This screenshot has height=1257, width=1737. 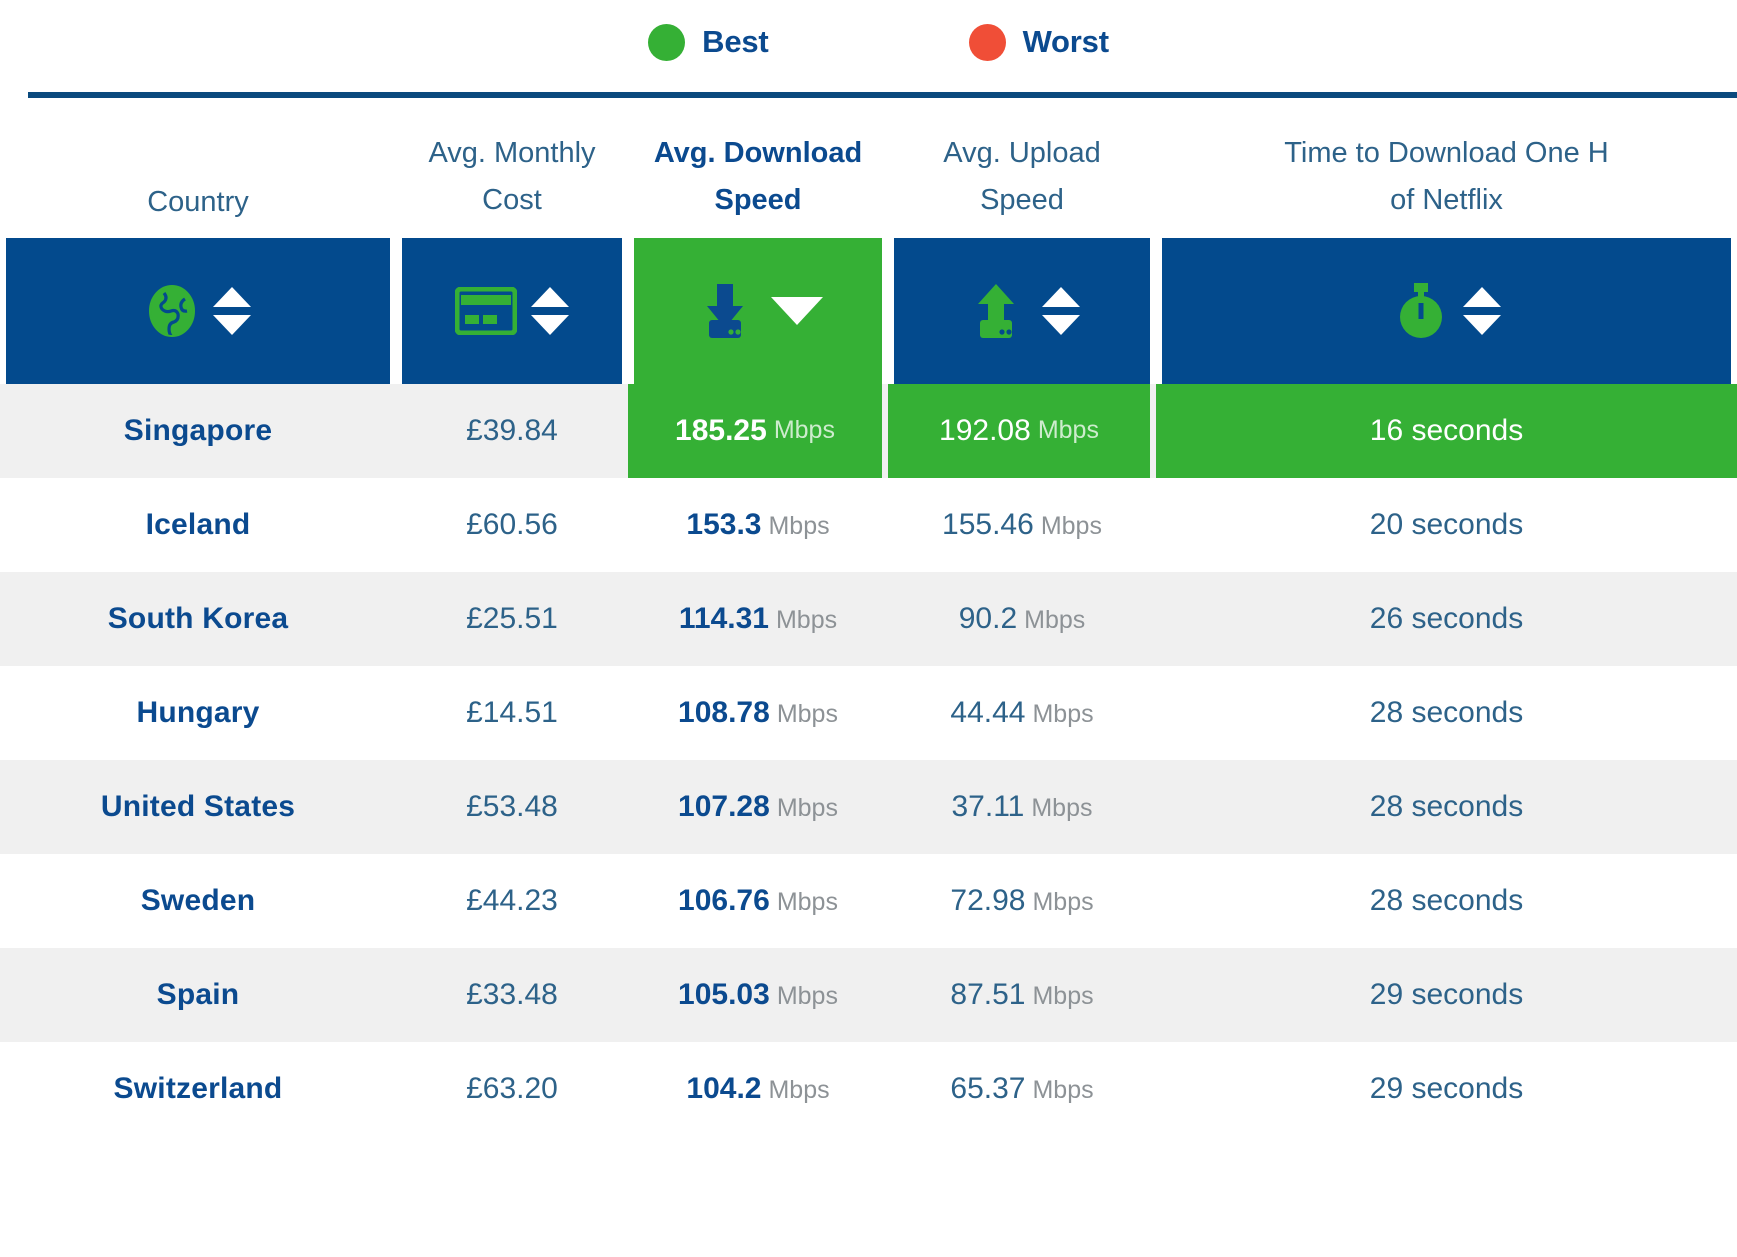 What do you see at coordinates (724, 806) in the screenshot?
I see `down-value: 107.28` at bounding box center [724, 806].